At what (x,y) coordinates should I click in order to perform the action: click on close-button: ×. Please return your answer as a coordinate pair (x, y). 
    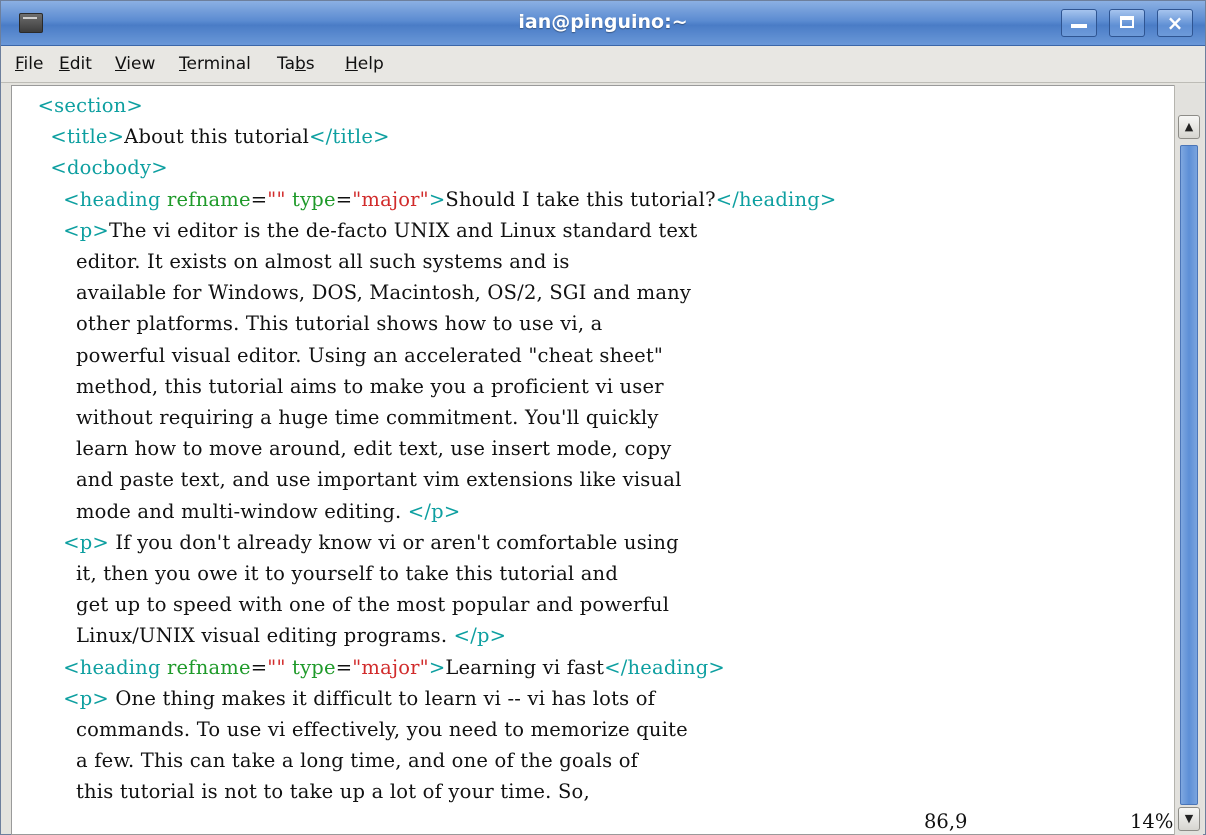
    Looking at the image, I should click on (1175, 23).